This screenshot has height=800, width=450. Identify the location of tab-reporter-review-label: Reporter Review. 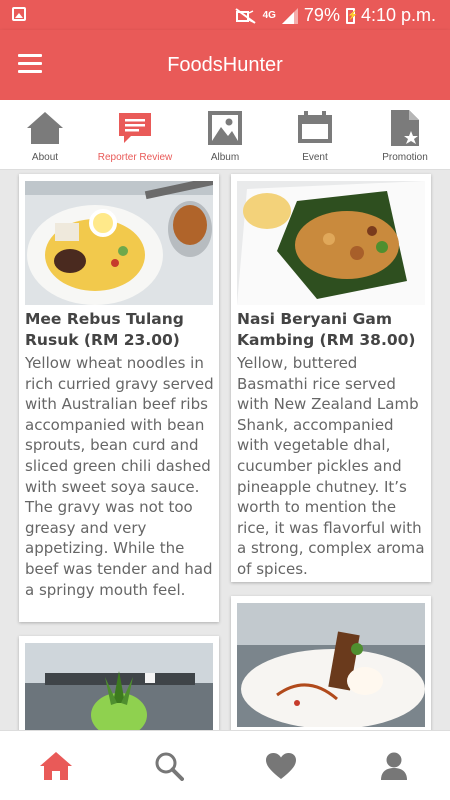
(135, 157).